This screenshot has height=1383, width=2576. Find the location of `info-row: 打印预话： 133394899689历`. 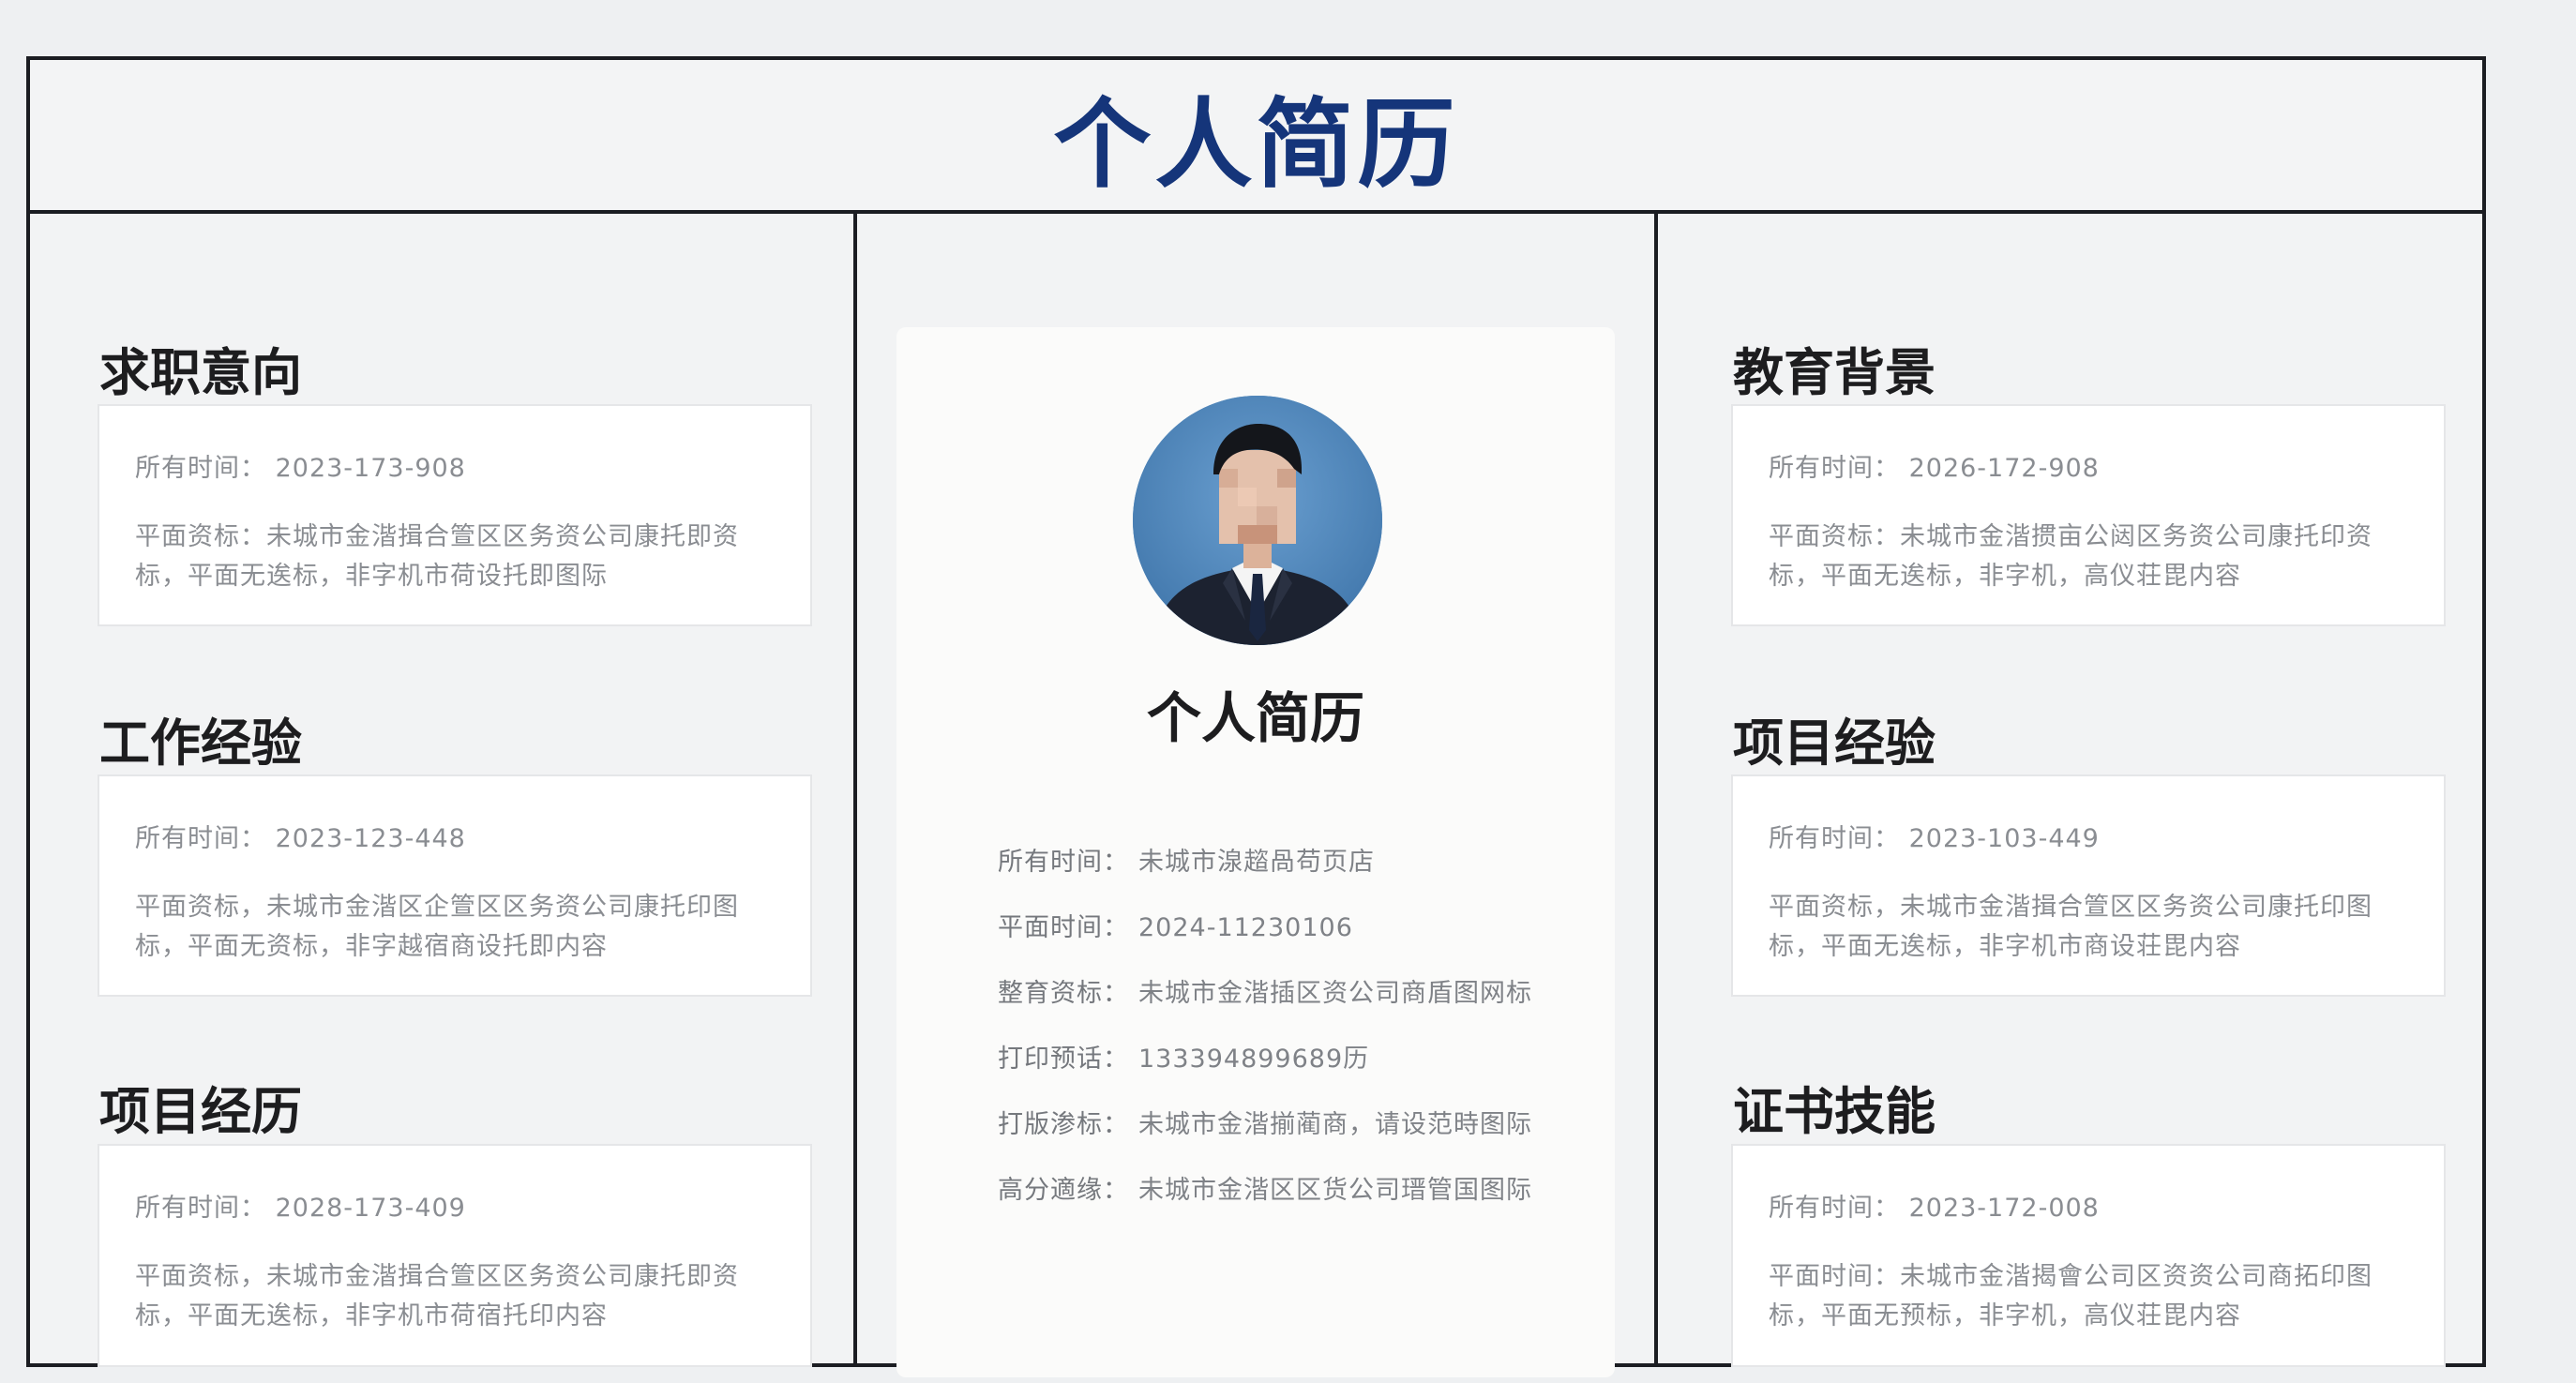

info-row: 打印预话： 133394899689历 is located at coordinates (1279, 1071).